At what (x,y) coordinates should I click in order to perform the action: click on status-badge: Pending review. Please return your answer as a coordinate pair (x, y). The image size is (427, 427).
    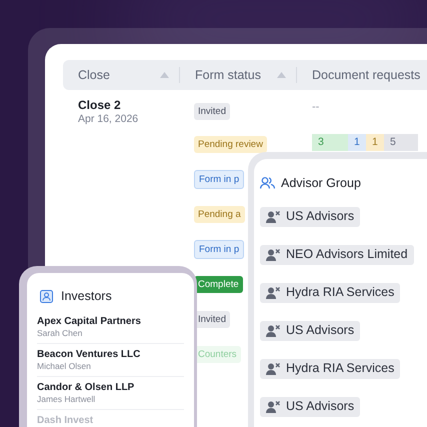
    Looking at the image, I should click on (230, 144).